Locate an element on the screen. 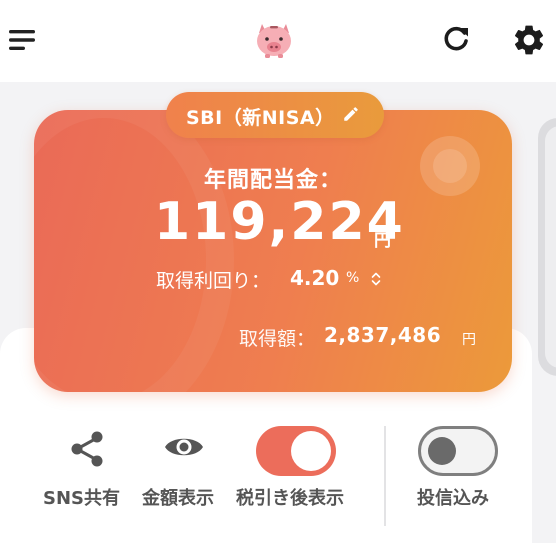  yield-label: 取得利回り： is located at coordinates (213, 281).